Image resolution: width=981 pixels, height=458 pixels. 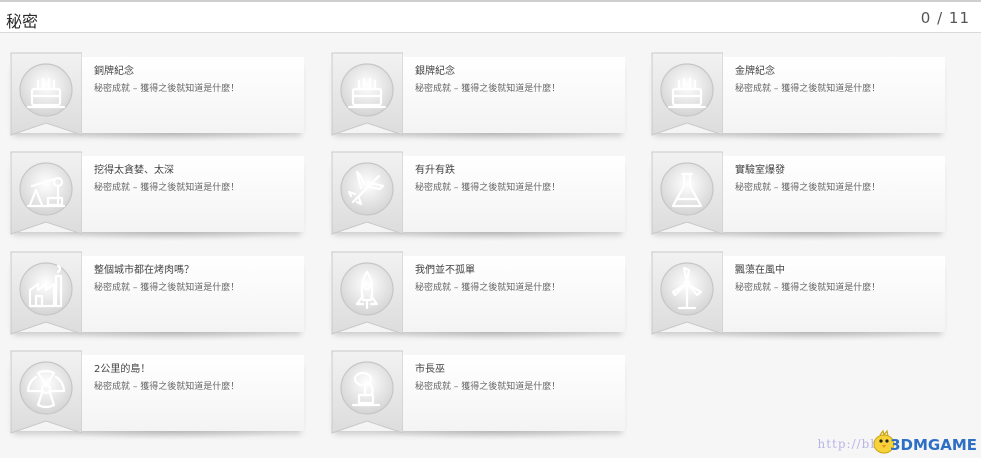 What do you see at coordinates (144, 270) in the screenshot?
I see `achievement-name: 整個城市都在烤肉嗎？` at bounding box center [144, 270].